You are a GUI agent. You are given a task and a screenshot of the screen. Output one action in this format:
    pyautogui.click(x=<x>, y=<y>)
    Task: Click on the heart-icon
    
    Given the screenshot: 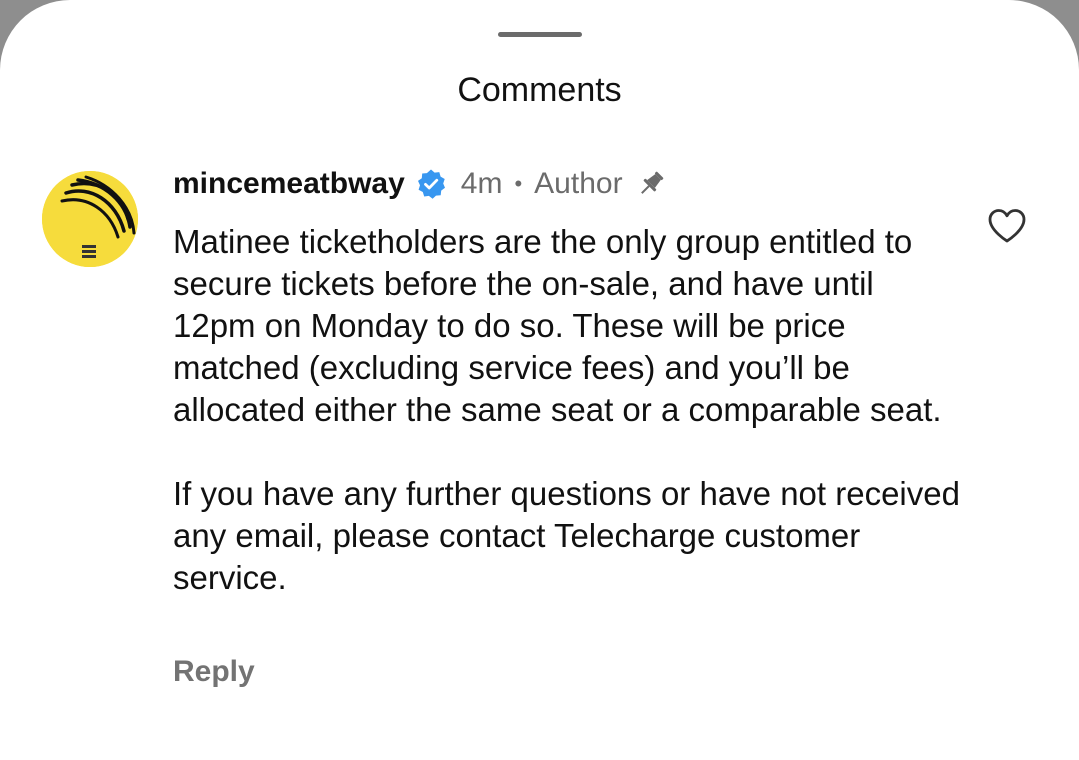 What is the action you would take?
    pyautogui.click(x=1007, y=226)
    